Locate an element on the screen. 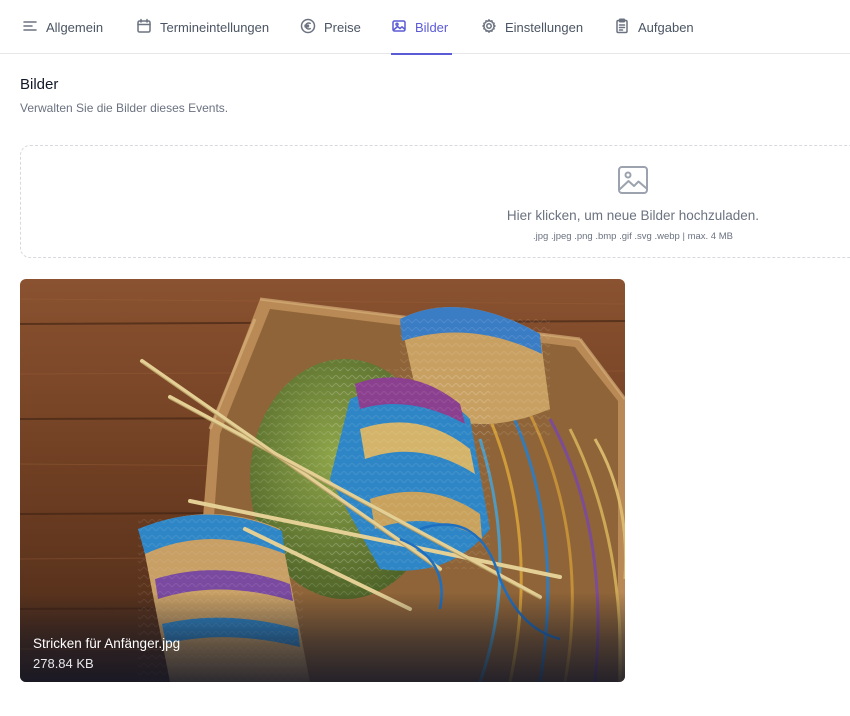 The image size is (850, 716). section-title: Bilder is located at coordinates (39, 84).